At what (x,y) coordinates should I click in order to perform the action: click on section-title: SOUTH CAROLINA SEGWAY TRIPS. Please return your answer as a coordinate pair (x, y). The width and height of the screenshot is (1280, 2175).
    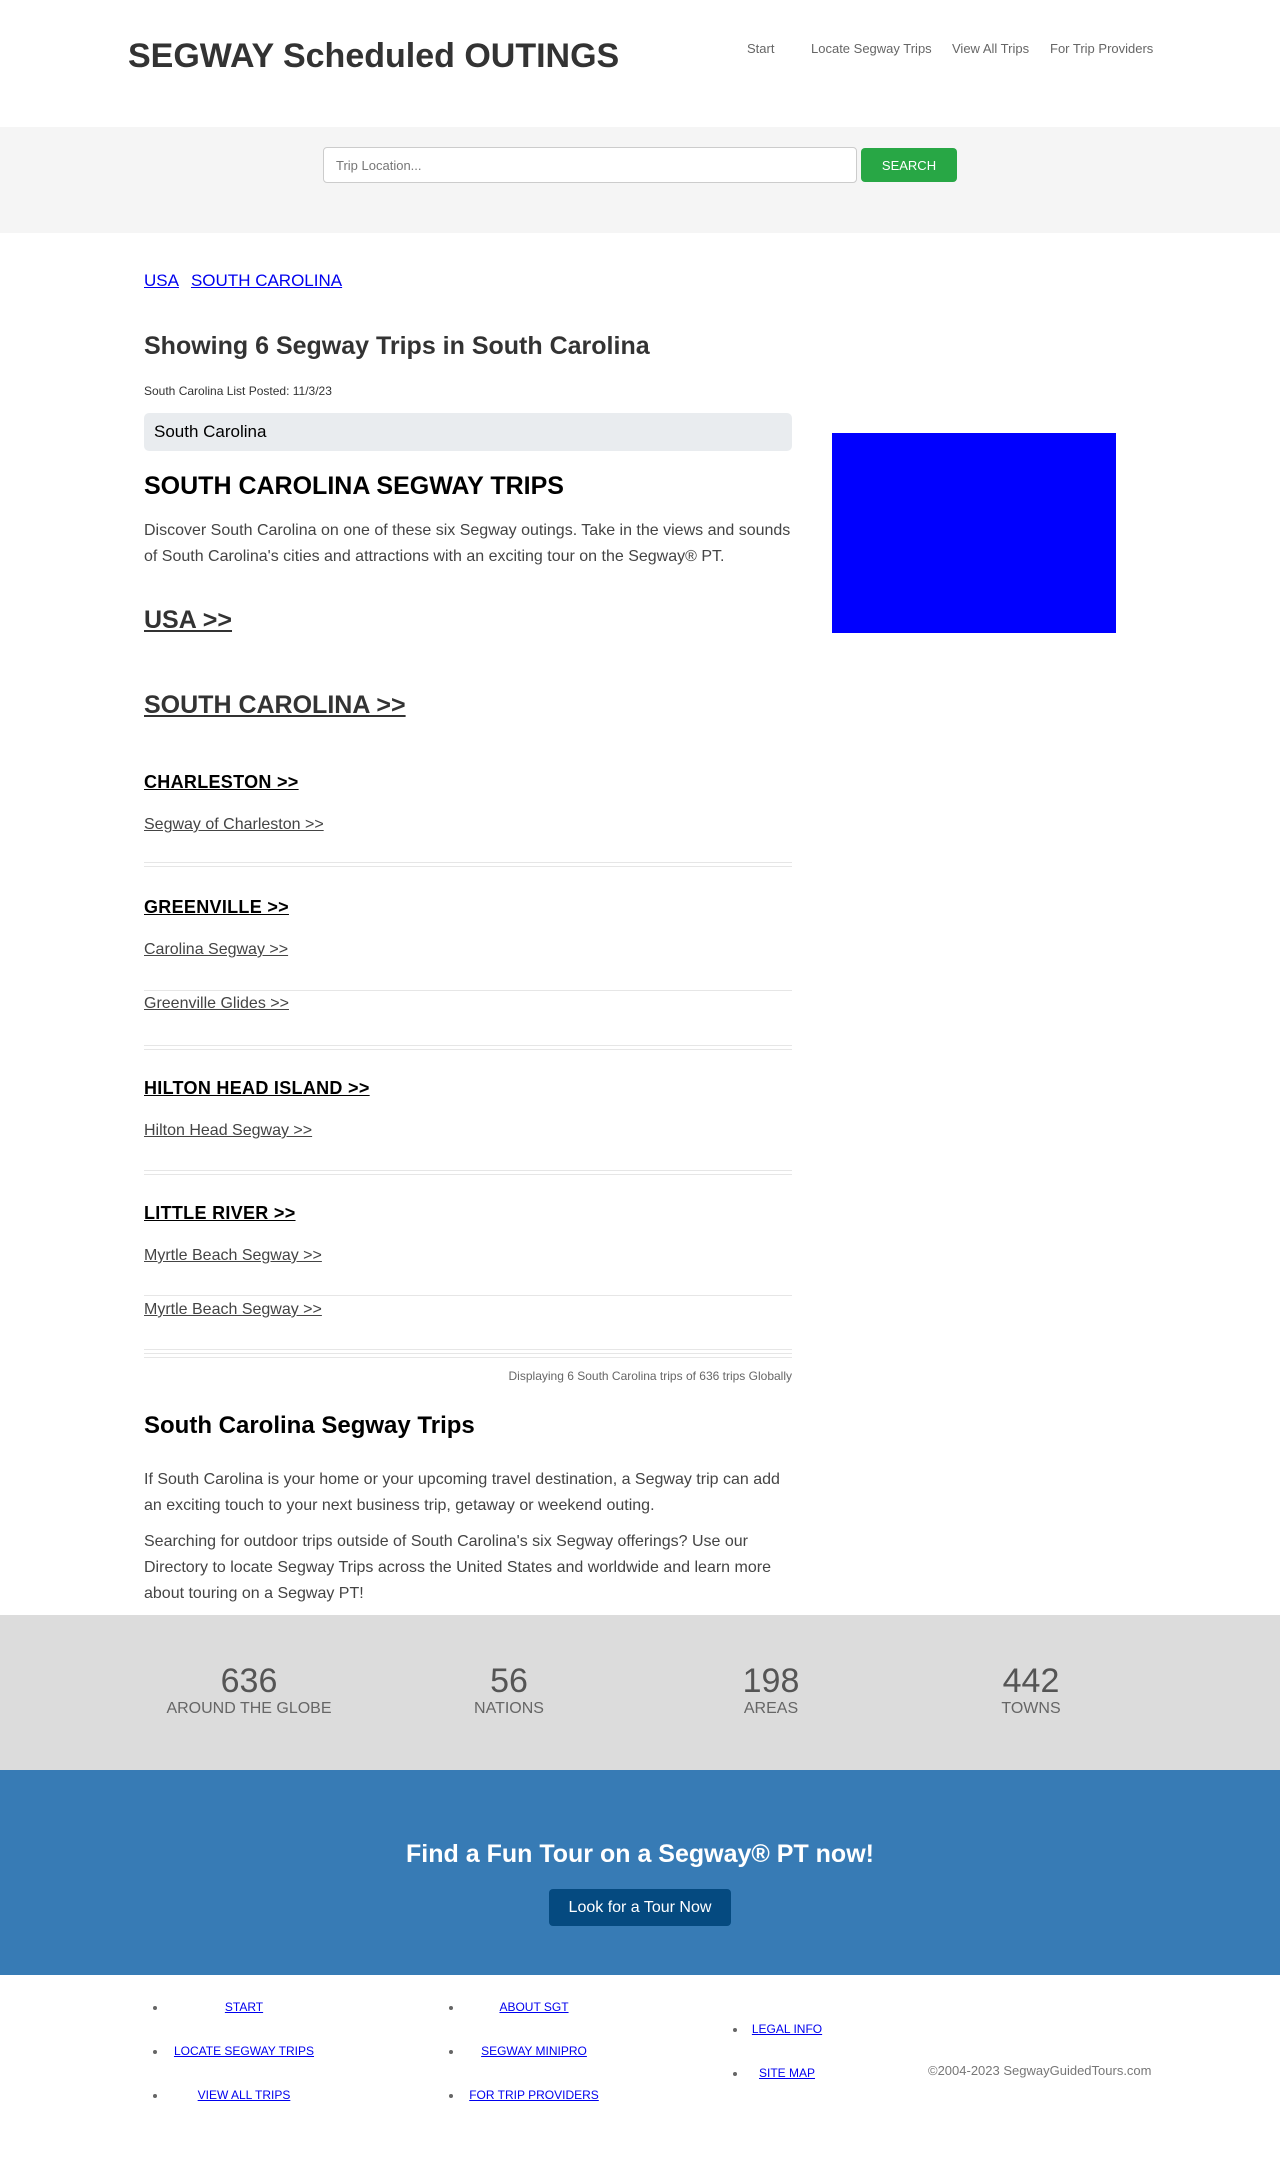
    Looking at the image, I should click on (354, 486).